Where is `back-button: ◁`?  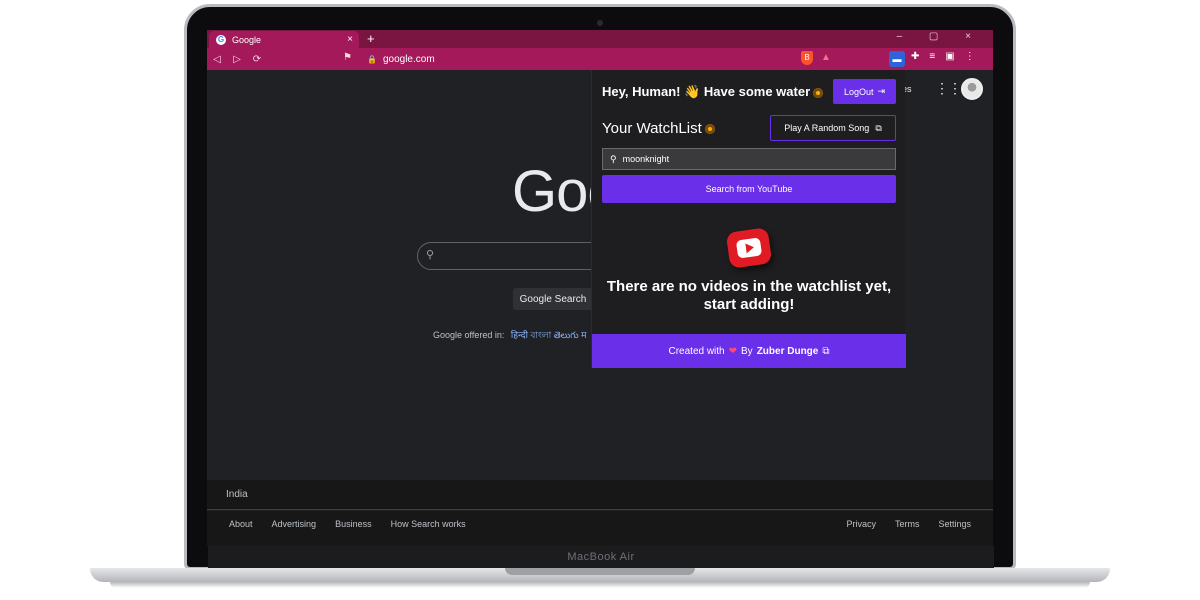 back-button: ◁ is located at coordinates (217, 59).